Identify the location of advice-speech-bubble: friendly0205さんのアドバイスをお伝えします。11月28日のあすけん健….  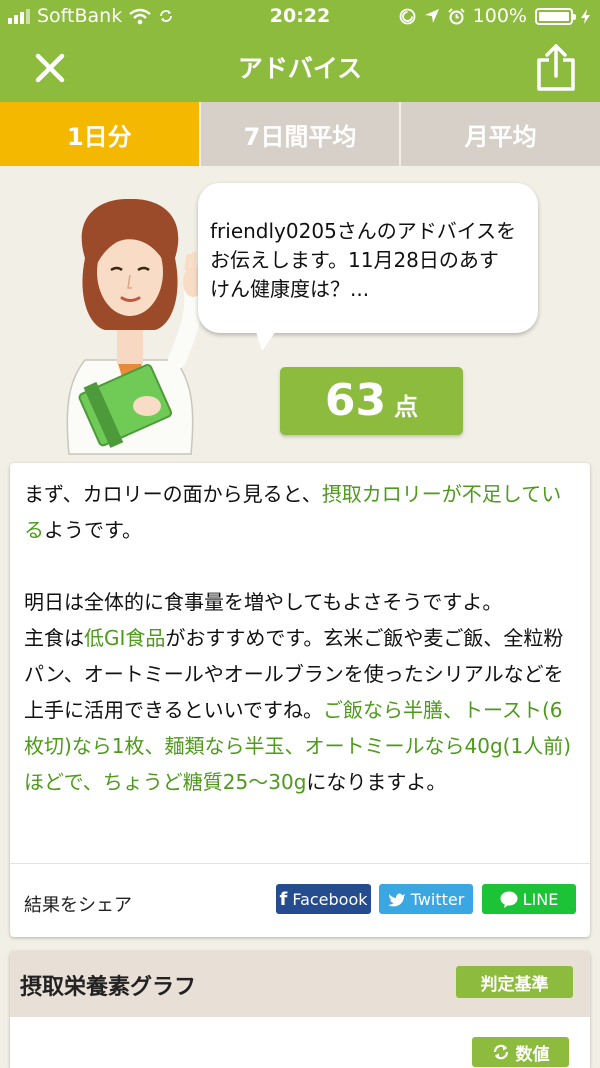
(368, 258).